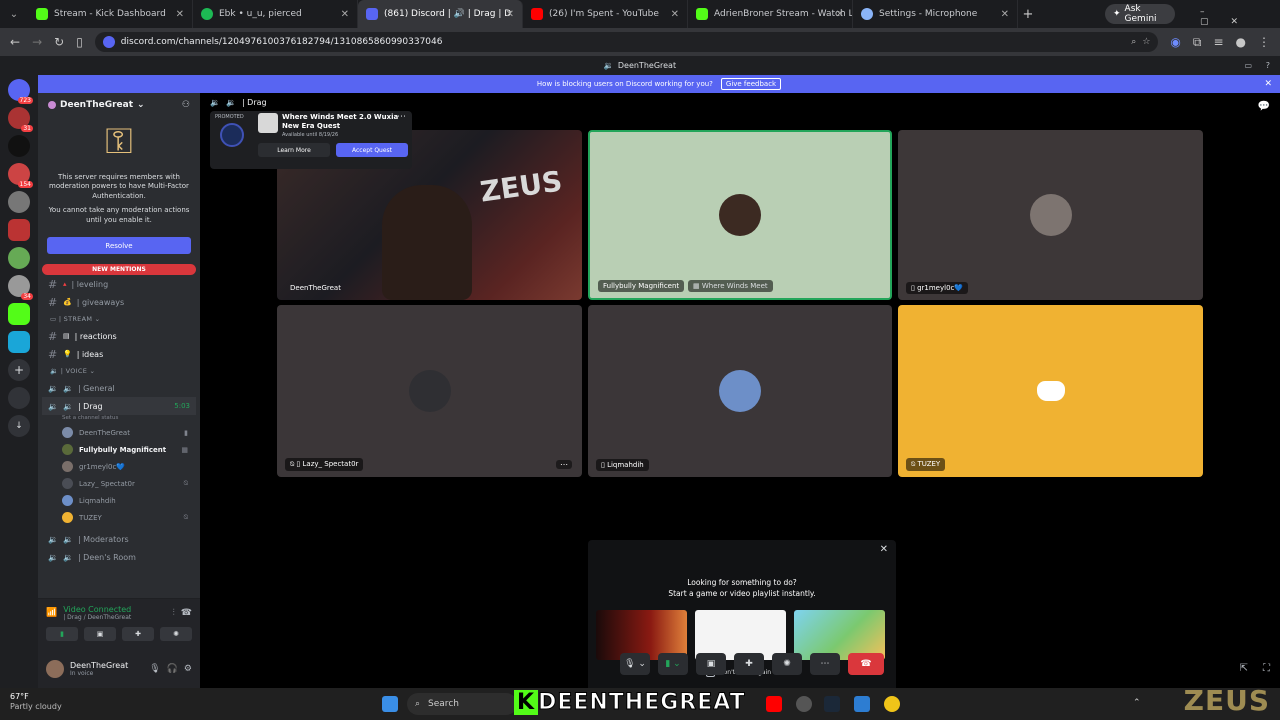 The height and width of the screenshot is (720, 1280). What do you see at coordinates (372, 150) in the screenshot?
I see `accept-quest-button: Accept Quest` at bounding box center [372, 150].